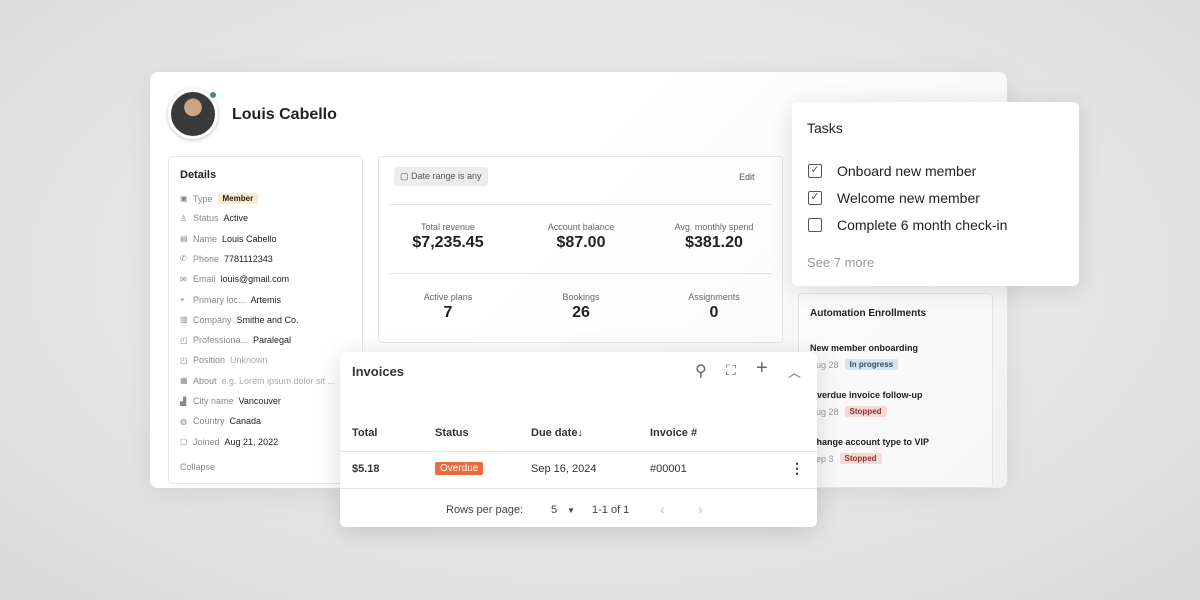 Image resolution: width=1200 pixels, height=600 pixels. Describe the element at coordinates (563, 510) in the screenshot. I see `rows-per-page-select: 5 ▼` at that location.